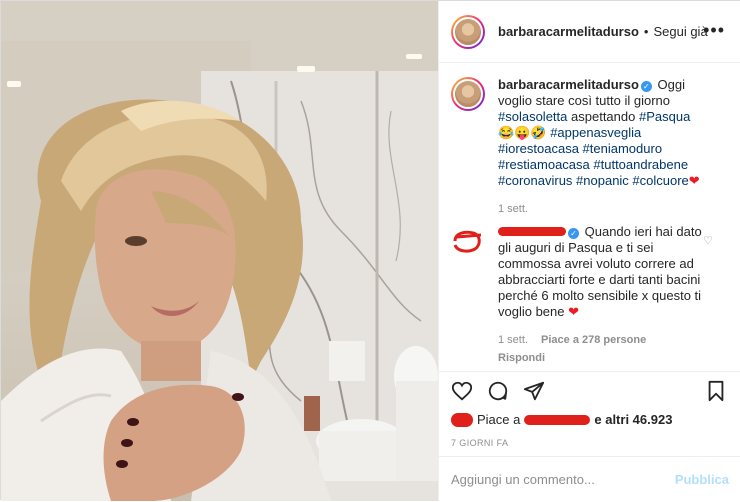  Describe the element at coordinates (532, 231) in the screenshot. I see `redacted-username` at that location.